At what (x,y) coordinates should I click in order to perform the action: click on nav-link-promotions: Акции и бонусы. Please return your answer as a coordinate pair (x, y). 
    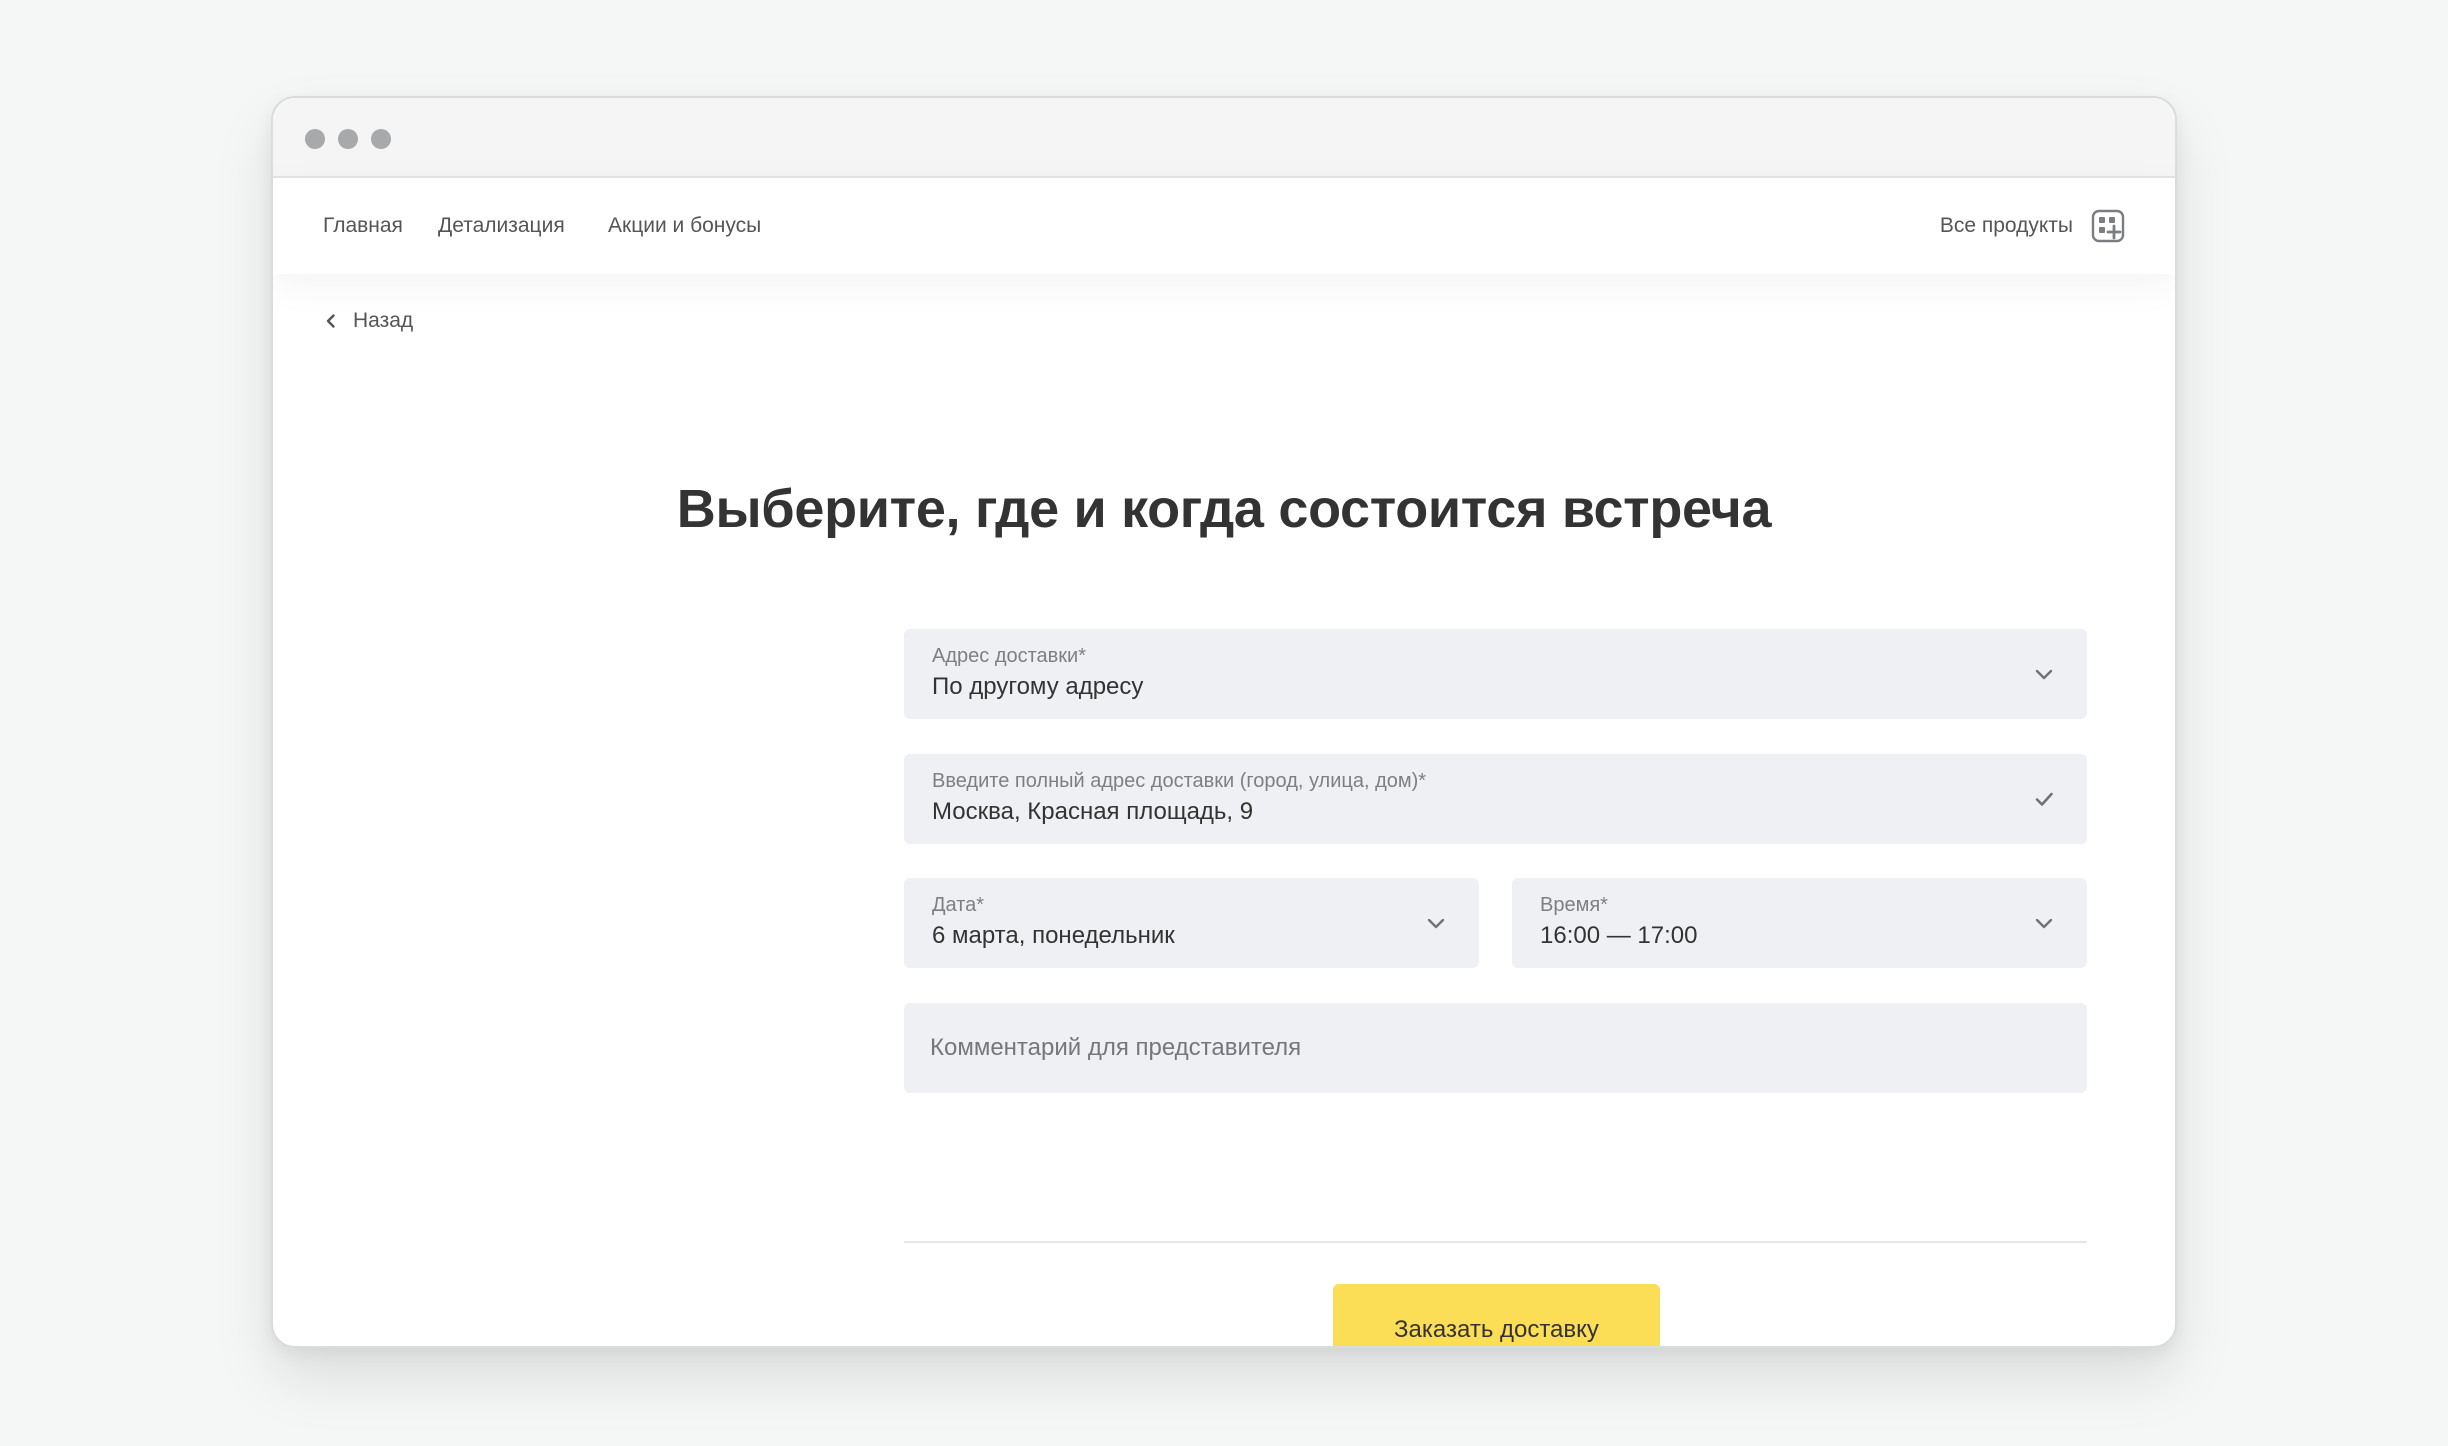
    Looking at the image, I should click on (684, 226).